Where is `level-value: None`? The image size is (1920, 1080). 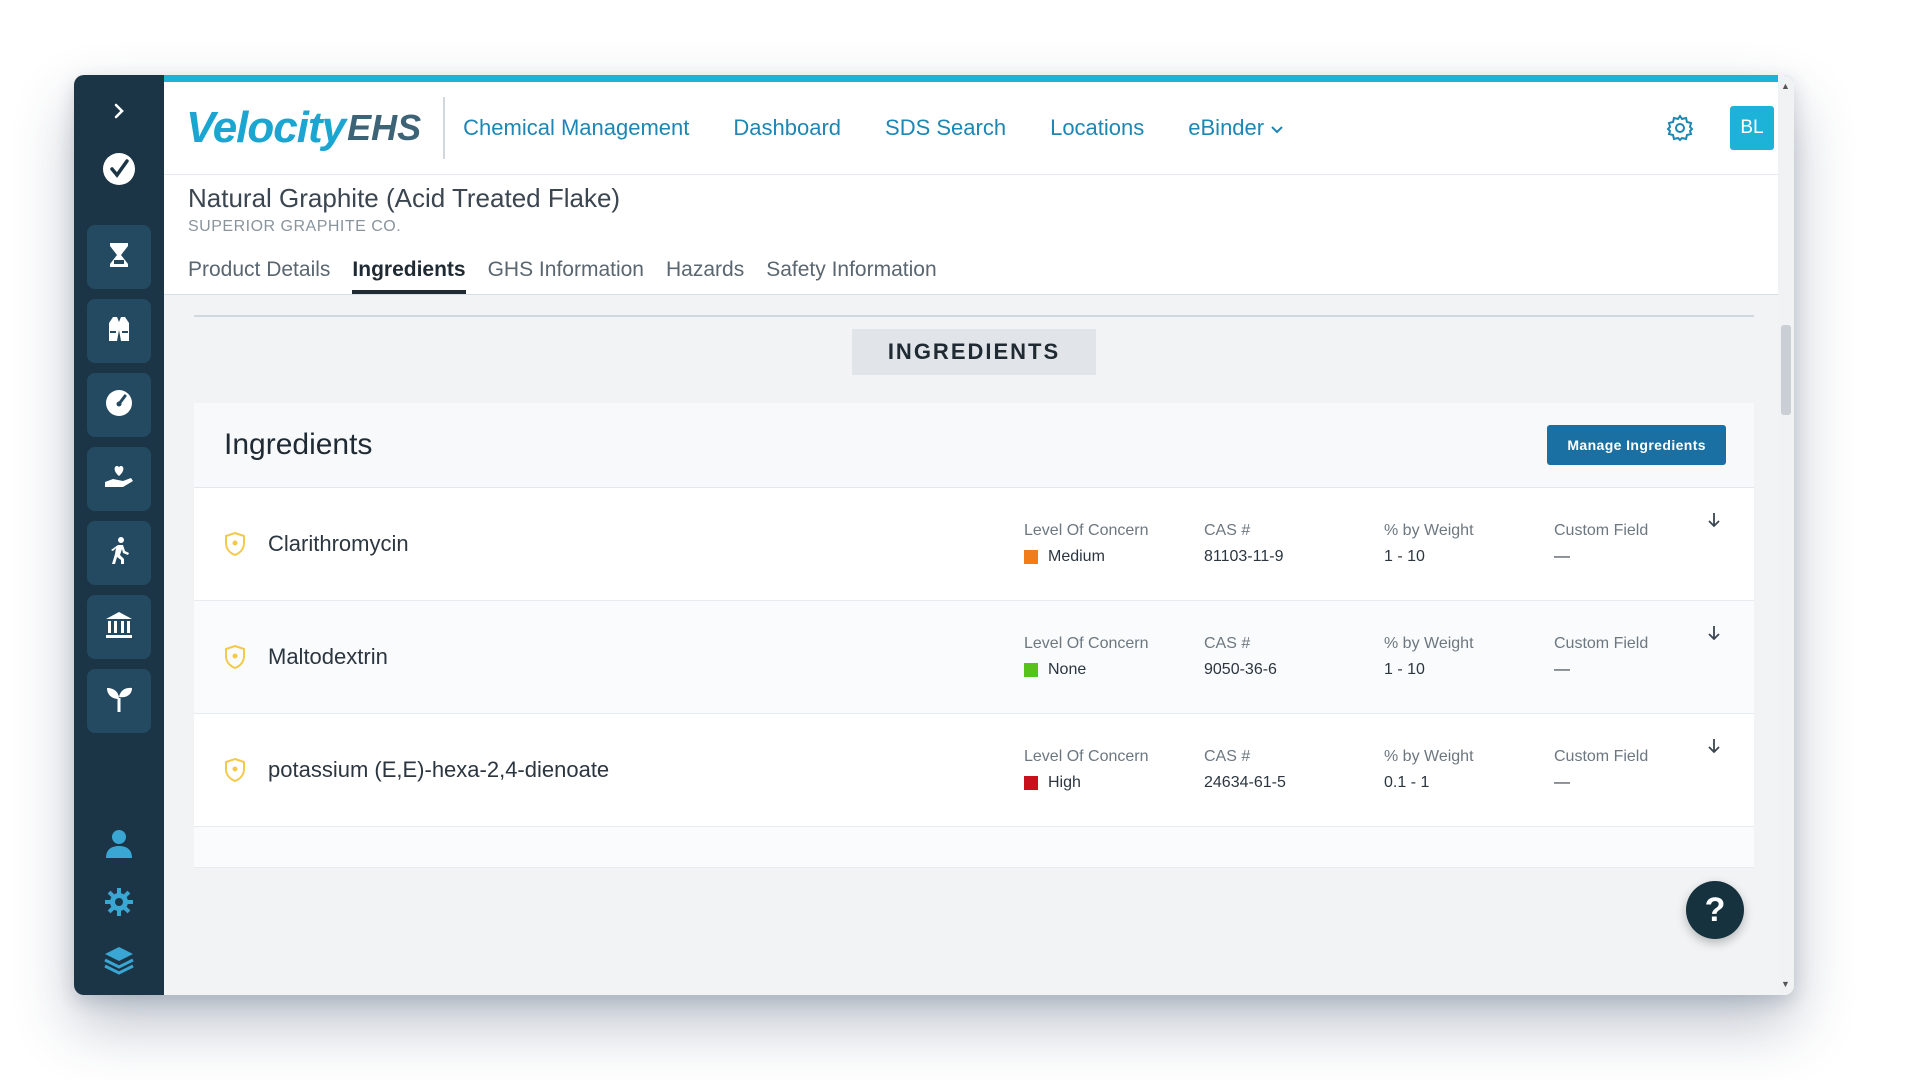 level-value: None is located at coordinates (1067, 669).